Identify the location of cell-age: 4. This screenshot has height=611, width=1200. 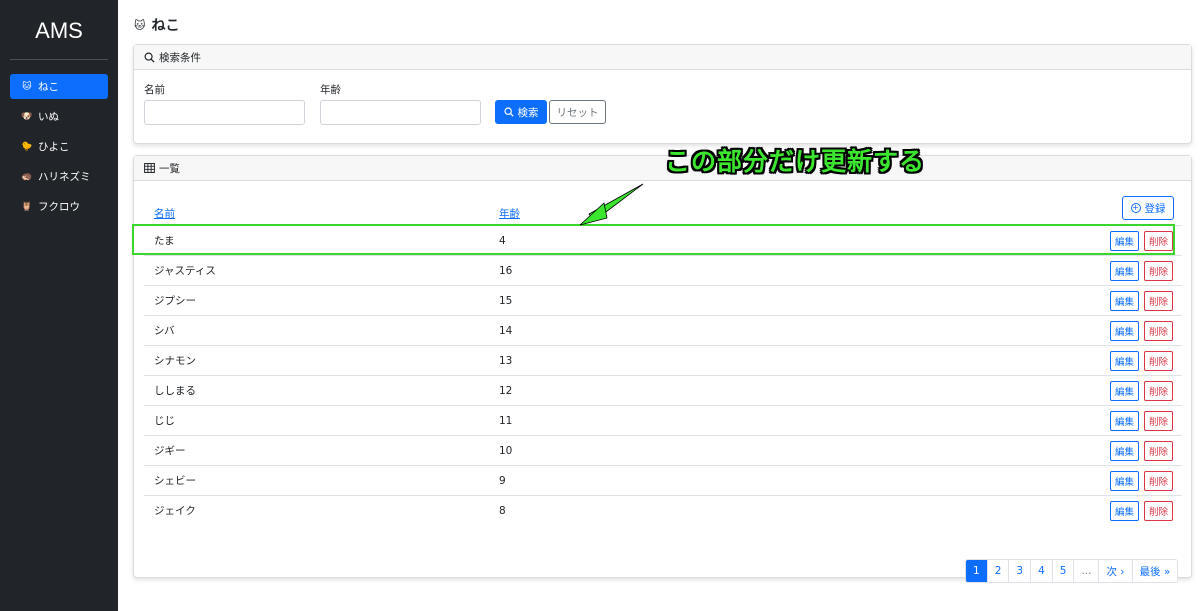
(502, 240).